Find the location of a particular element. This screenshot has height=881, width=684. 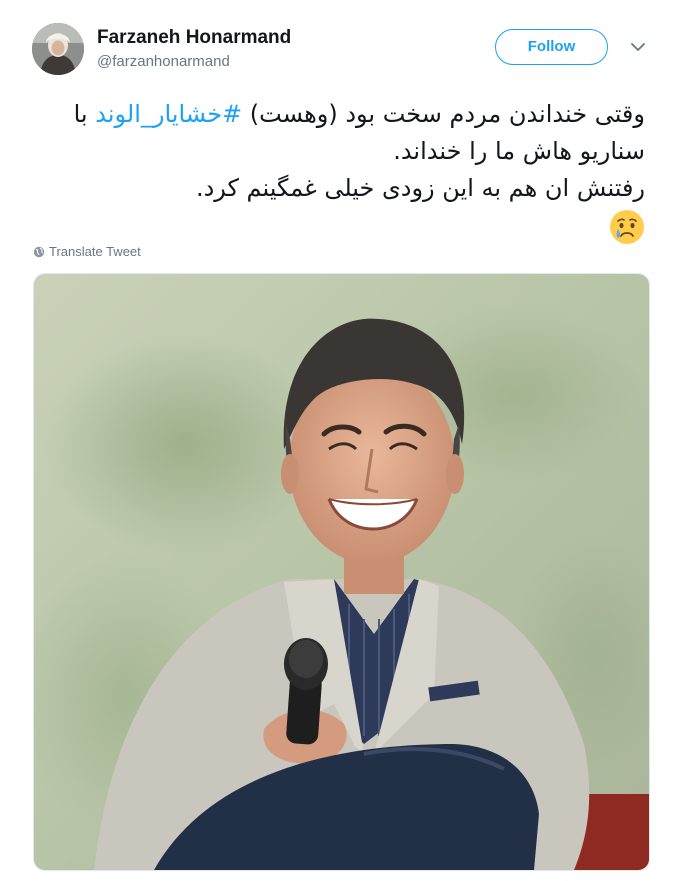

user-name: Farzaneh Honarmand is located at coordinates (194, 38).